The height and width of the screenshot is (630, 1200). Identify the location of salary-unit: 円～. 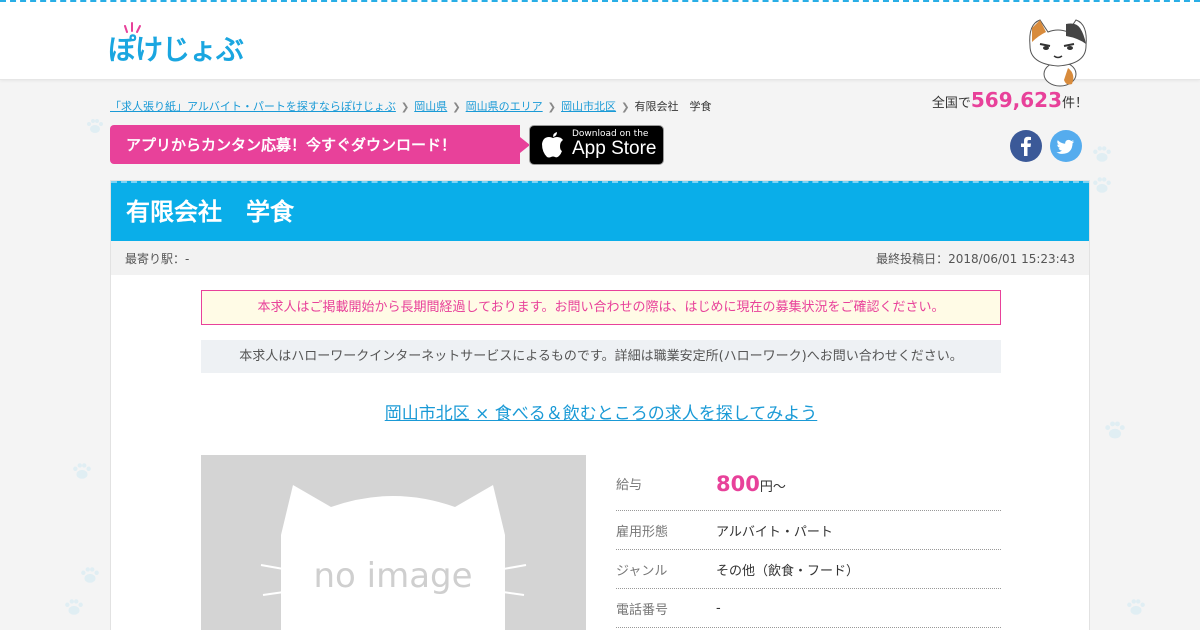
(772, 487).